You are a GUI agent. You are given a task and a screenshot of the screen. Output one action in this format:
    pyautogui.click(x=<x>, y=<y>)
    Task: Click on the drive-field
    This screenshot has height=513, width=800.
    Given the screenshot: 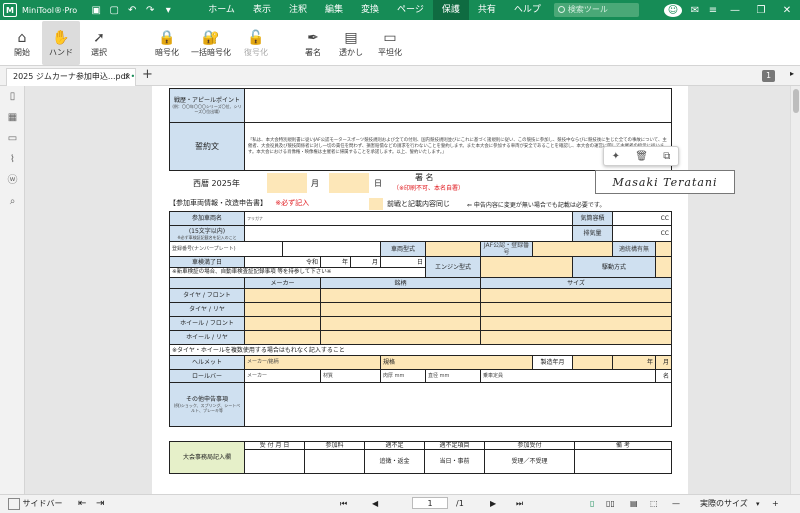 What is the action you would take?
    pyautogui.click(x=663, y=267)
    